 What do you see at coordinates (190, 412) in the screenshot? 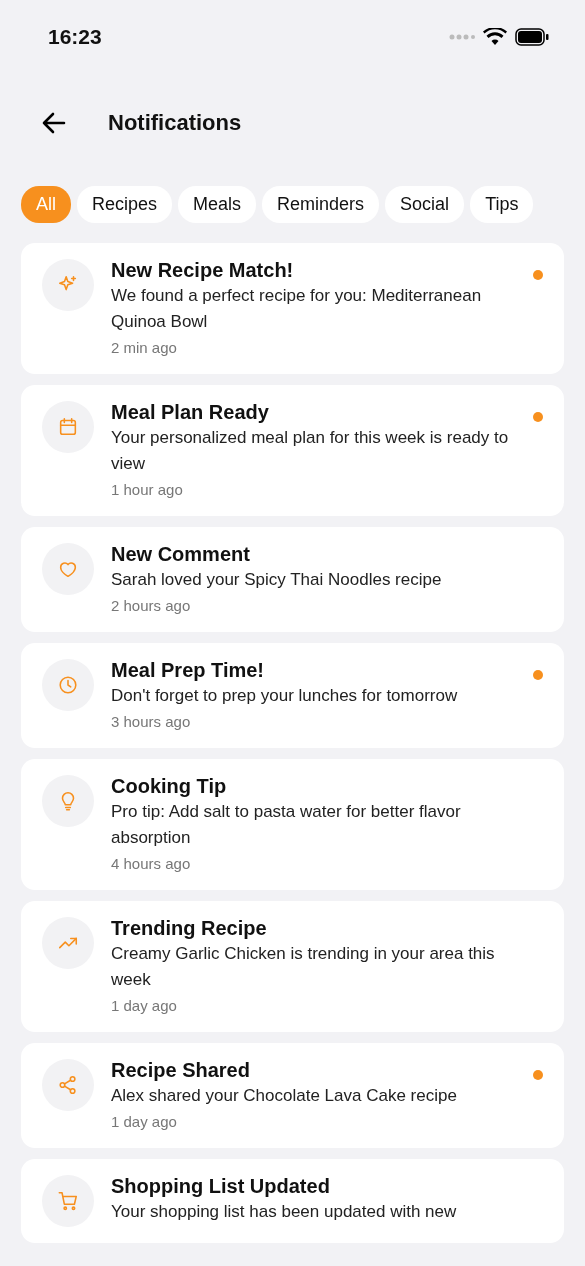
I see `notification-title: Meal Plan Ready` at bounding box center [190, 412].